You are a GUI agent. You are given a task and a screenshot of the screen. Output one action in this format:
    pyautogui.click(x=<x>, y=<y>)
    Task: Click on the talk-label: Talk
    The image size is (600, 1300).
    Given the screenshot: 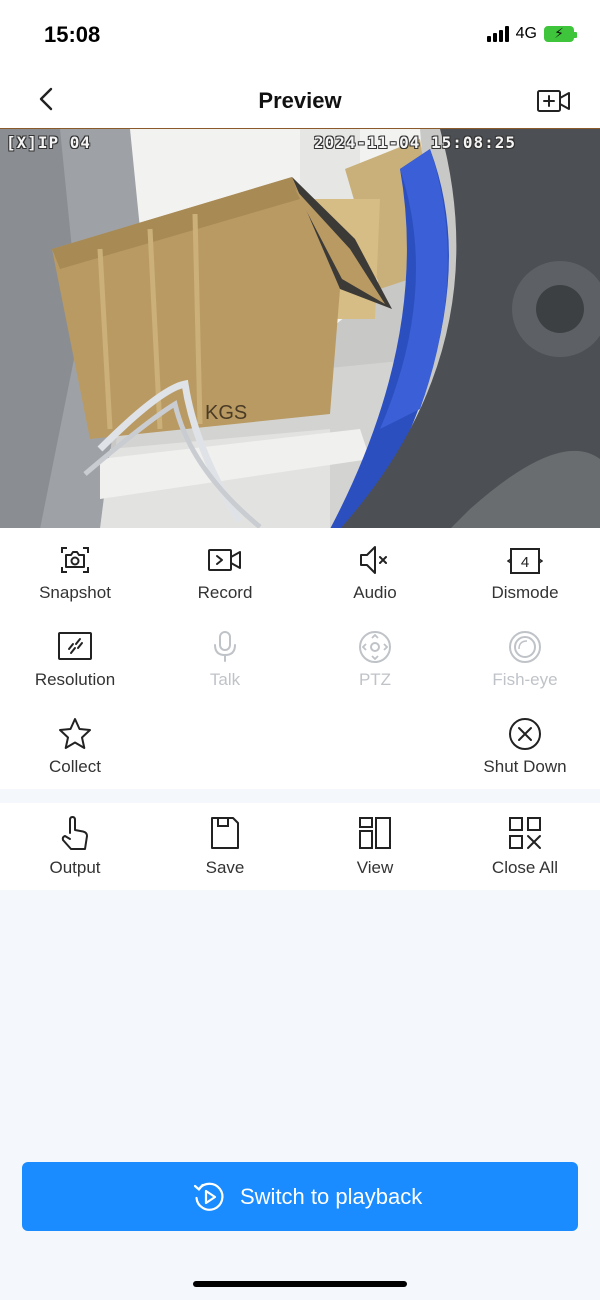 What is the action you would take?
    pyautogui.click(x=225, y=679)
    